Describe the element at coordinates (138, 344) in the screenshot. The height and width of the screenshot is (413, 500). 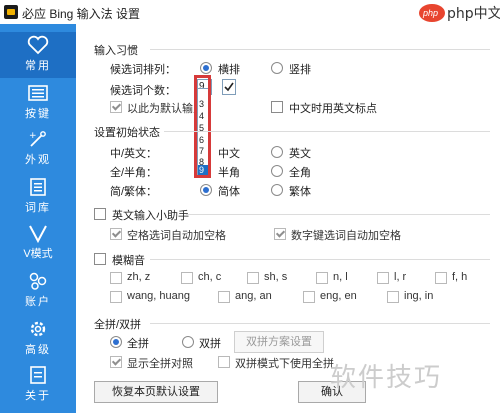
I see `full-pinyin-label: 全拼` at that location.